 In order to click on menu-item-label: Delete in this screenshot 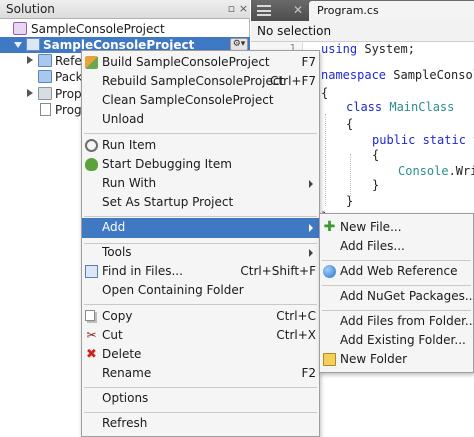, I will do `click(122, 354)`.